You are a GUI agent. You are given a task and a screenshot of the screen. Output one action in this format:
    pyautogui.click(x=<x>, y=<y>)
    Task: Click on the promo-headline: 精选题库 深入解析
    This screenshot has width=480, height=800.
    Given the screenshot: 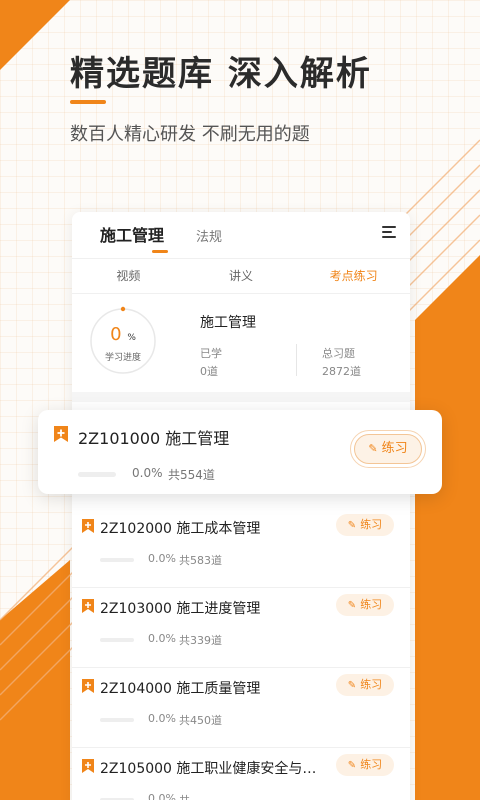 What is the action you would take?
    pyautogui.click(x=221, y=74)
    